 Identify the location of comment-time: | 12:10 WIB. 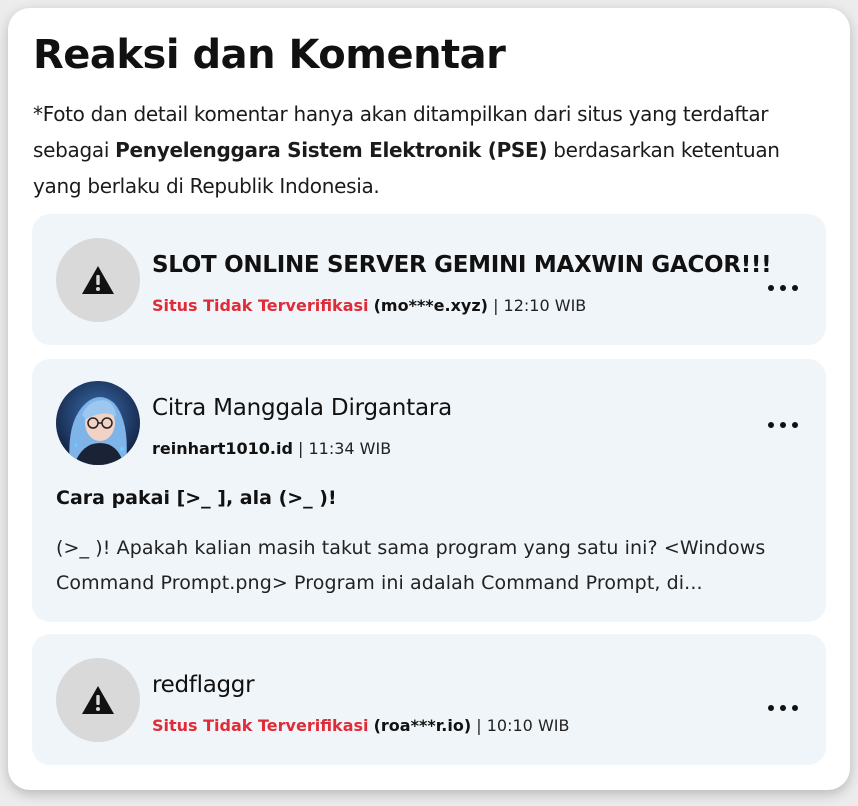
(540, 305).